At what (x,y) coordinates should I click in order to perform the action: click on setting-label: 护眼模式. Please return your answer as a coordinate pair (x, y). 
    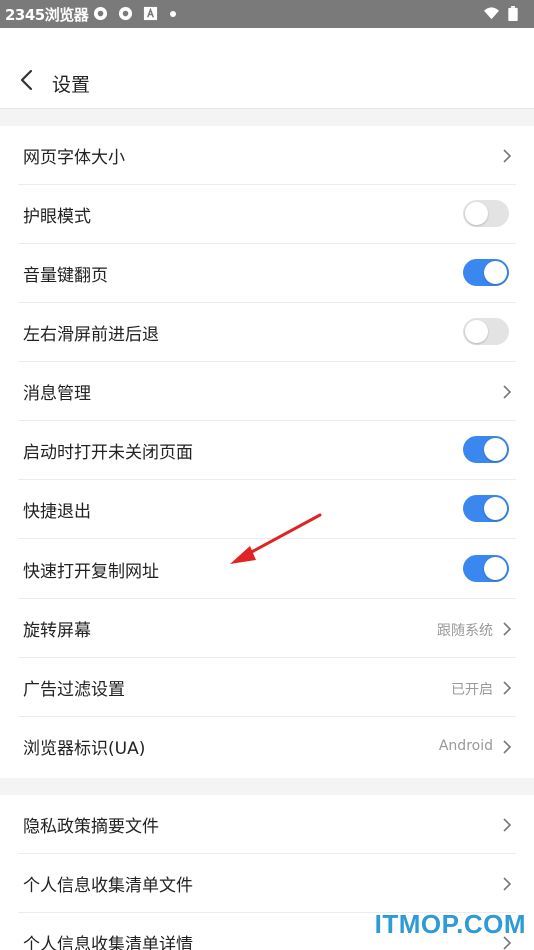
    Looking at the image, I should click on (57, 217).